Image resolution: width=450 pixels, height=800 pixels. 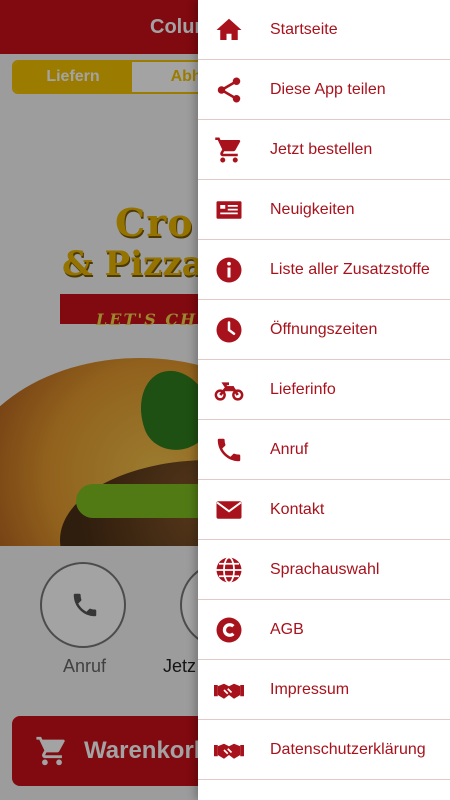 I want to click on menu-item-label: Diese App teilen, so click(x=328, y=89).